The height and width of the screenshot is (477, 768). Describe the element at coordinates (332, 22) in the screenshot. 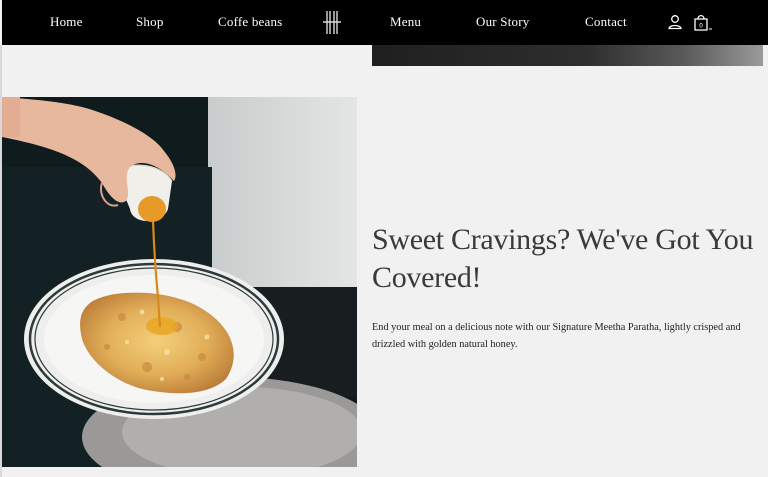

I see `hh-monogram-logo-icon` at that location.